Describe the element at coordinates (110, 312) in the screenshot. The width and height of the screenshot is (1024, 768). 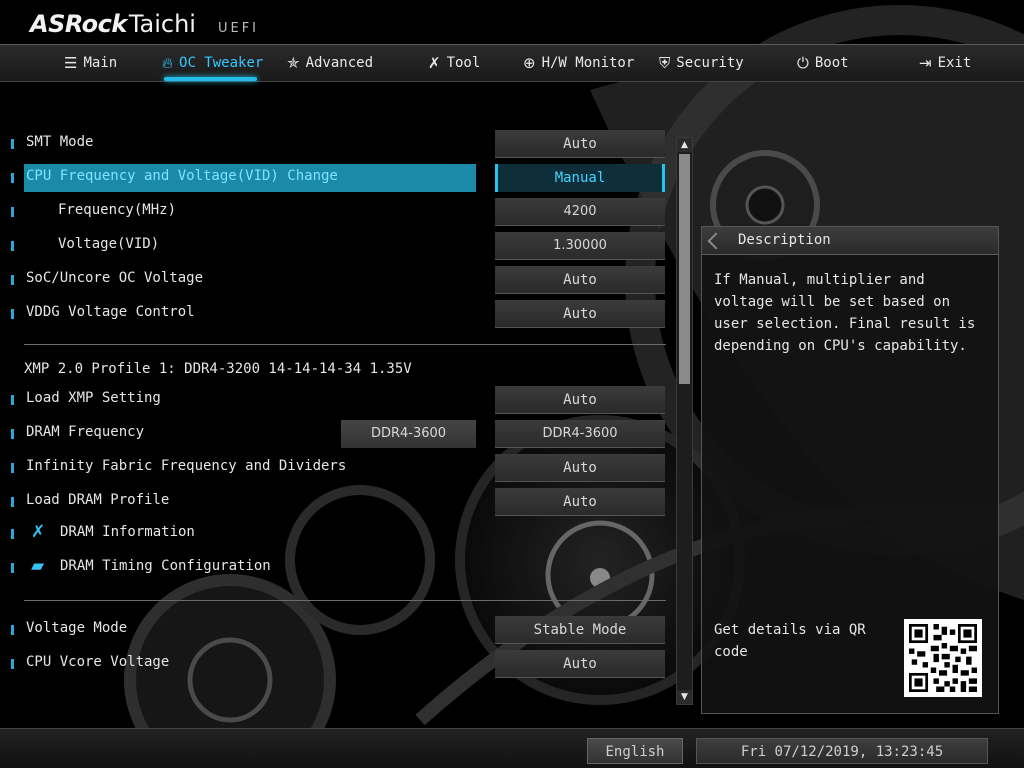
I see `setting-label: VDDG Voltage Control` at that location.